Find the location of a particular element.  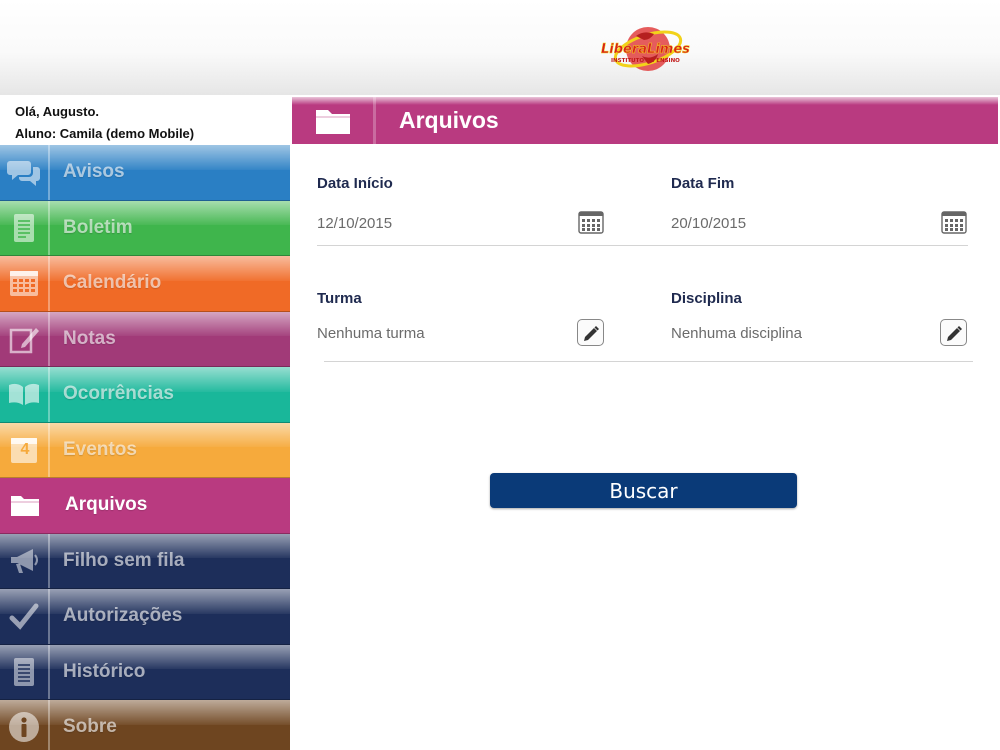

disciplina-edit-icon is located at coordinates (953, 332).